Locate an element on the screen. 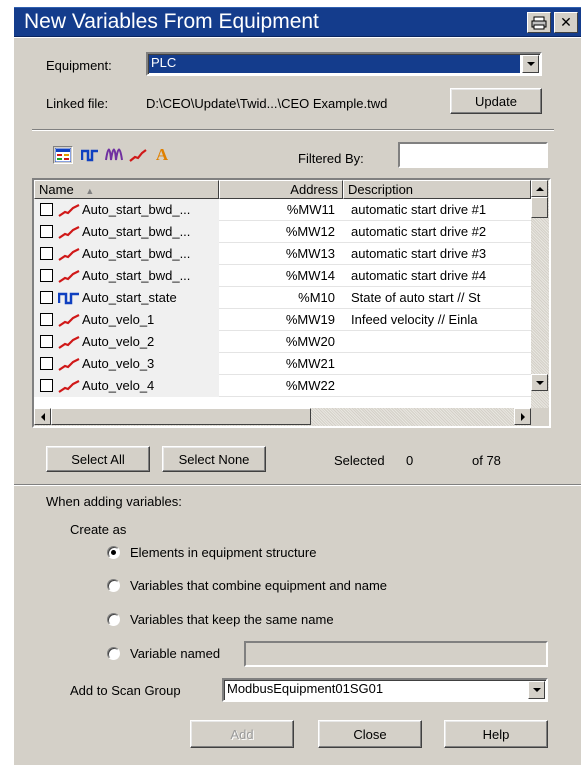  column-header-name: Name ▲ is located at coordinates (126, 189).